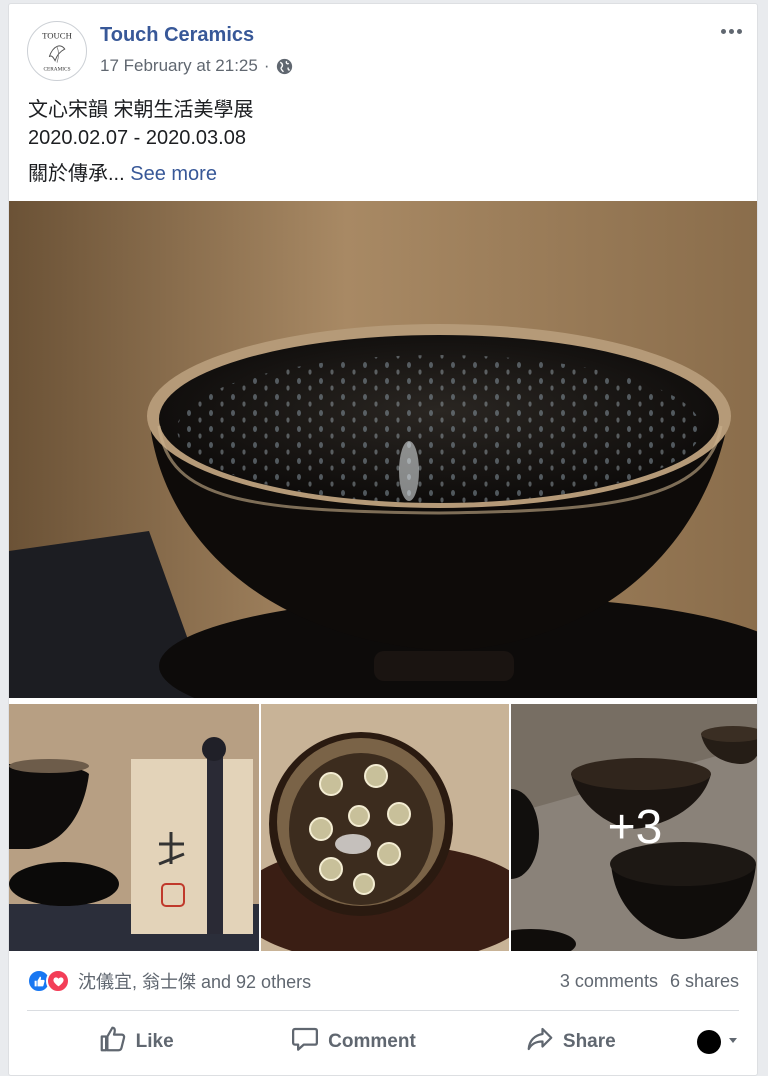 The image size is (768, 1076). What do you see at coordinates (305, 1042) in the screenshot?
I see `comment-bubble-icon` at bounding box center [305, 1042].